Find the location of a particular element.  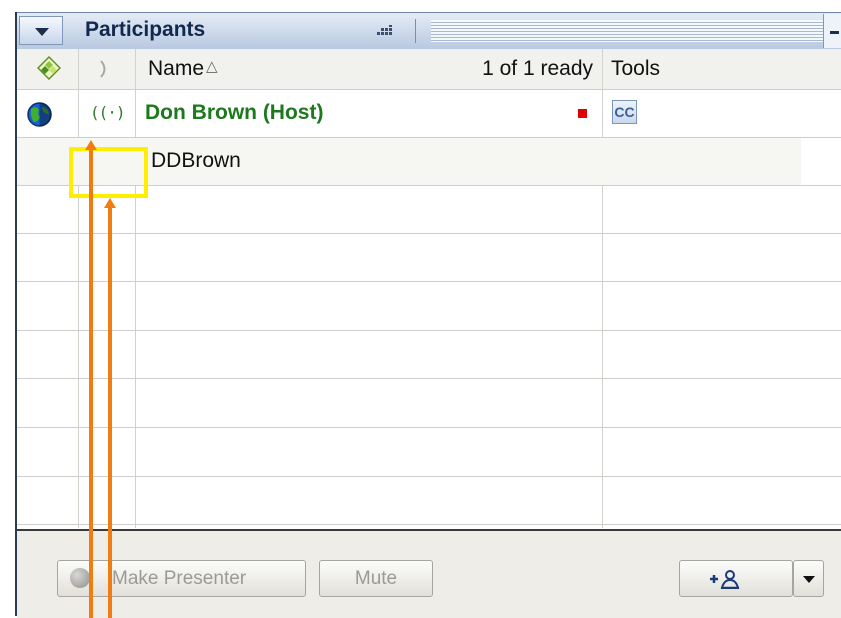

presenter-ball-icon is located at coordinates (80, 578).